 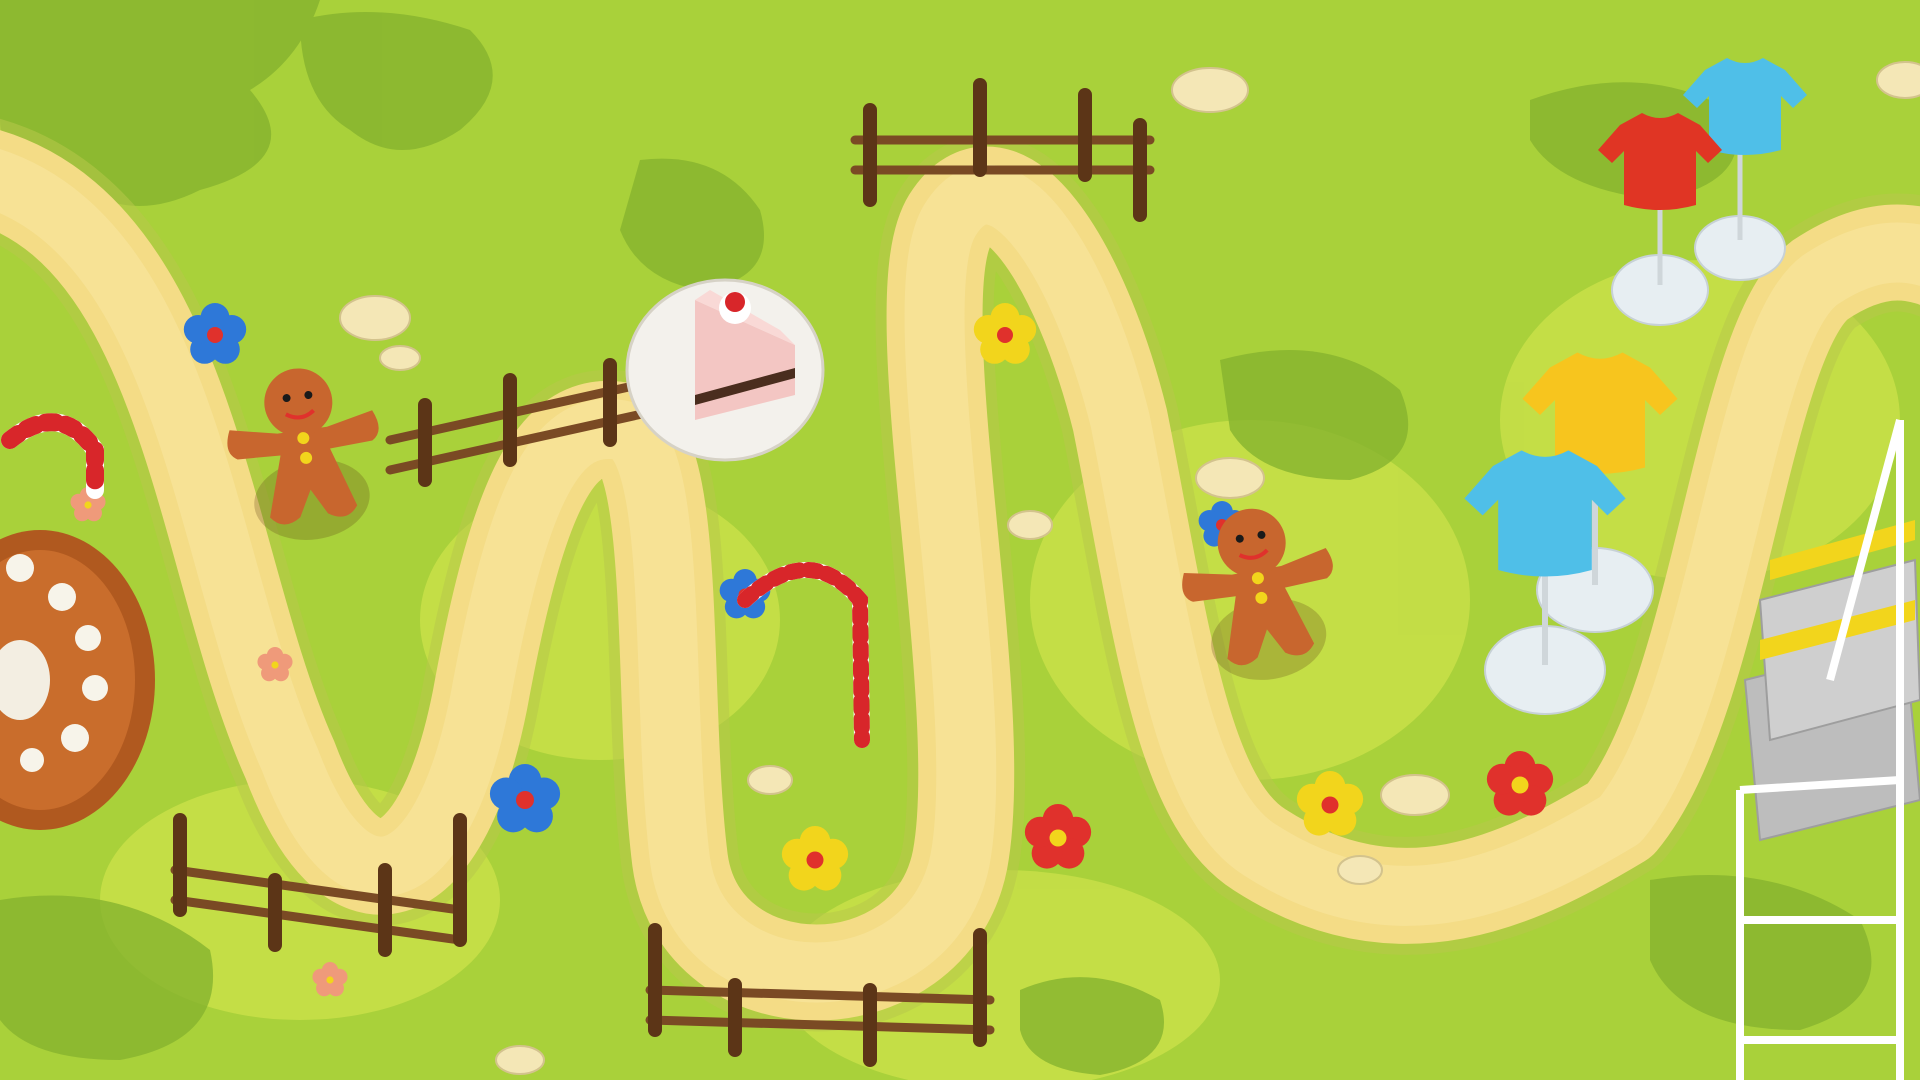 I want to click on cake-slice-icon, so click(x=725, y=370).